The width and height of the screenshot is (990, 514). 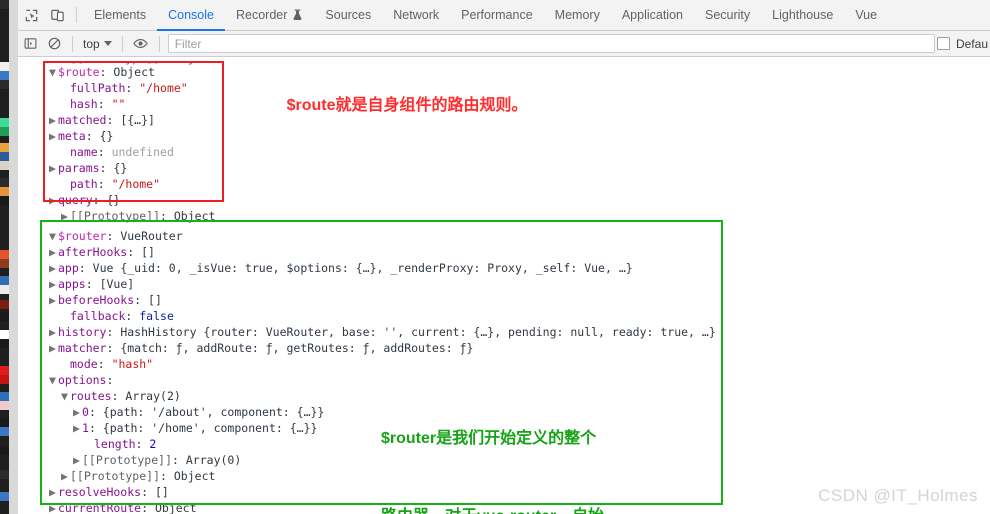 What do you see at coordinates (100, 507) in the screenshot?
I see `log-key: currentRoute` at bounding box center [100, 507].